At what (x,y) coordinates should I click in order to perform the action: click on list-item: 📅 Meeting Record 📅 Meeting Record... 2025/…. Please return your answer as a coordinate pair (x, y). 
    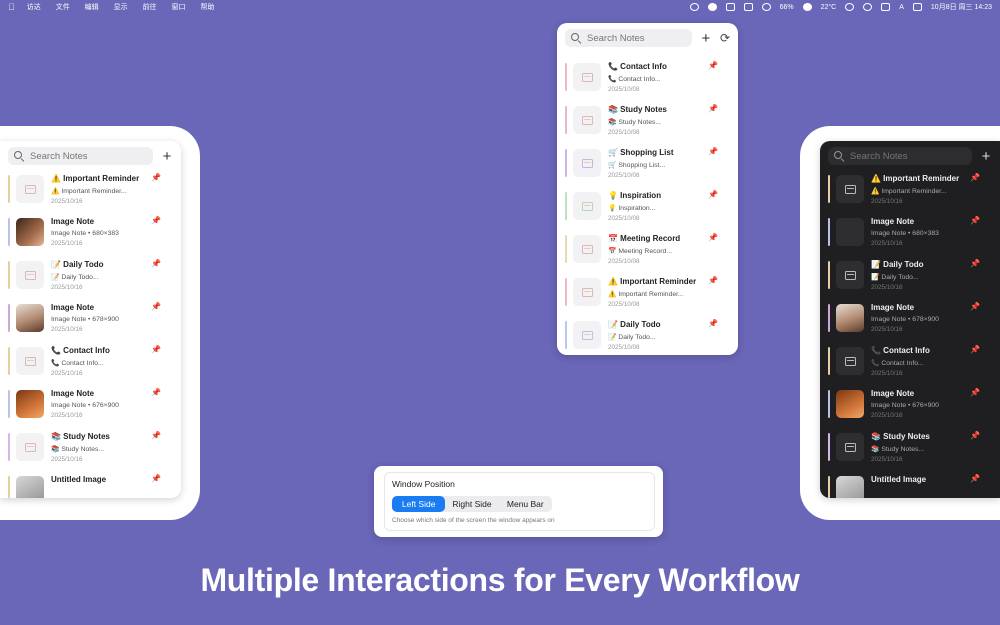
    Looking at the image, I should click on (647, 254).